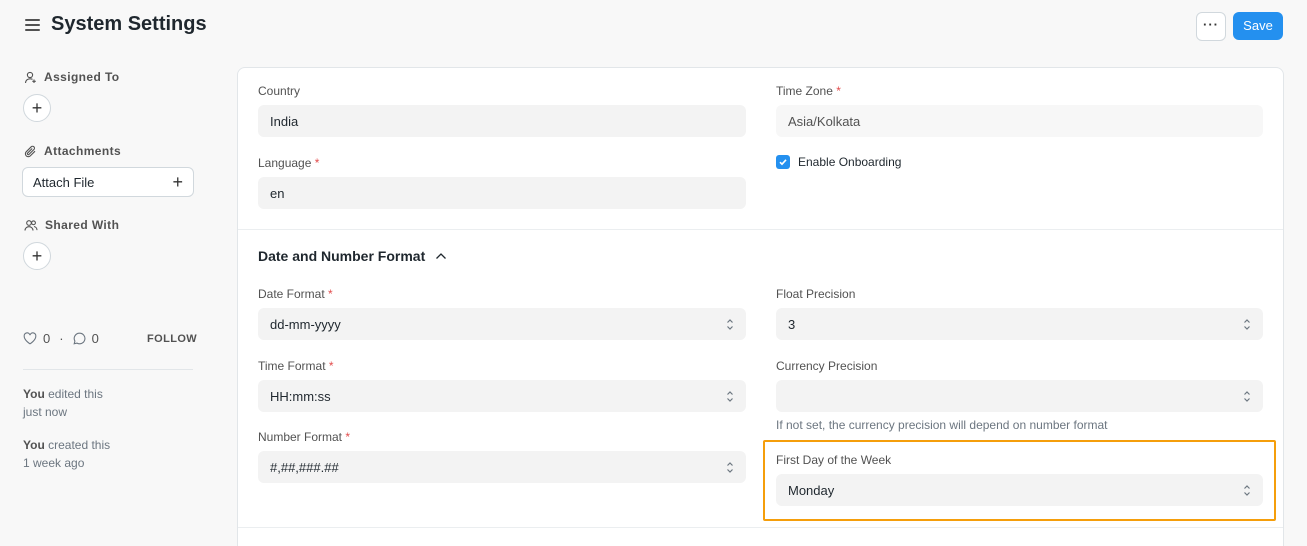 Image resolution: width=1307 pixels, height=546 pixels. I want to click on shared-with-section: Shared With, so click(71, 225).